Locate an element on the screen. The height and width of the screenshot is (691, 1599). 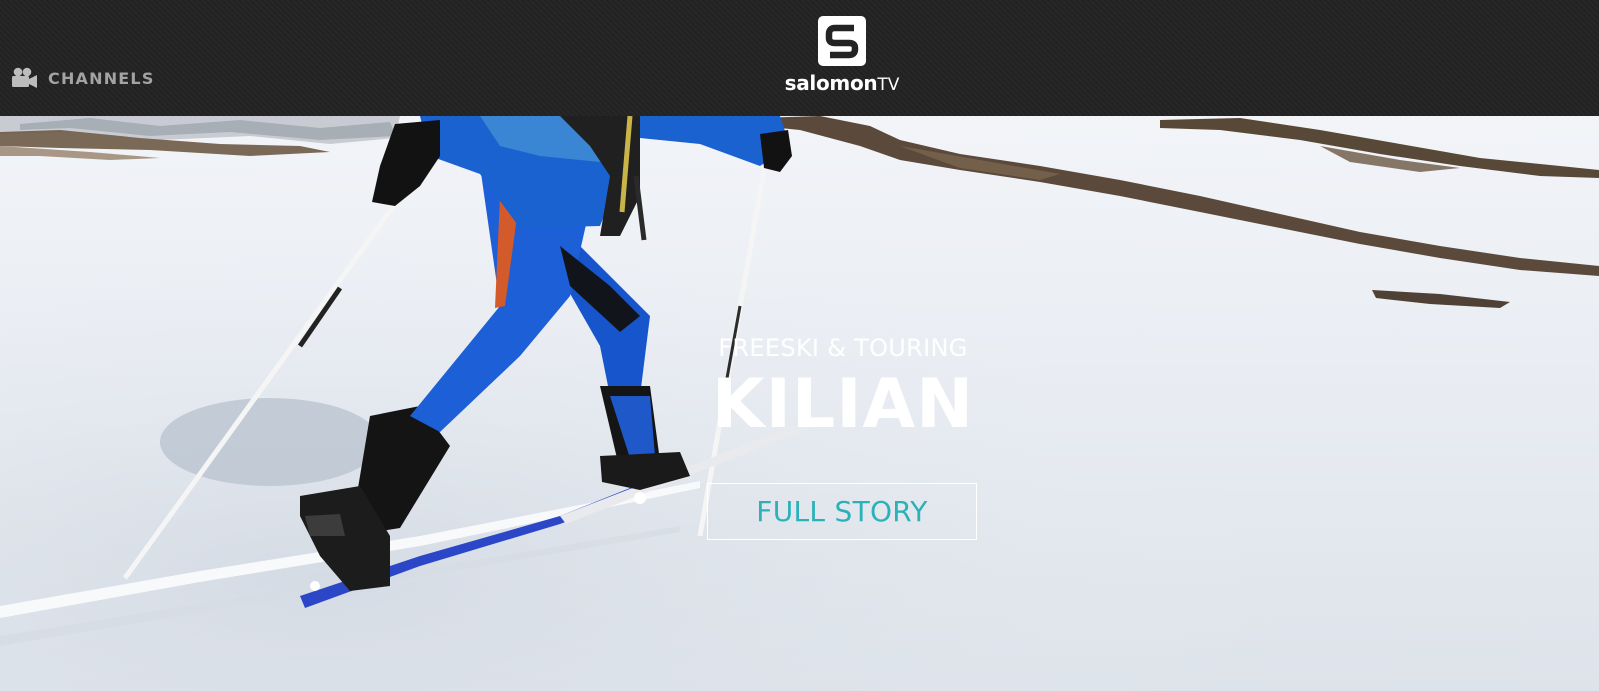
salomon-s-logo-icon is located at coordinates (842, 41).